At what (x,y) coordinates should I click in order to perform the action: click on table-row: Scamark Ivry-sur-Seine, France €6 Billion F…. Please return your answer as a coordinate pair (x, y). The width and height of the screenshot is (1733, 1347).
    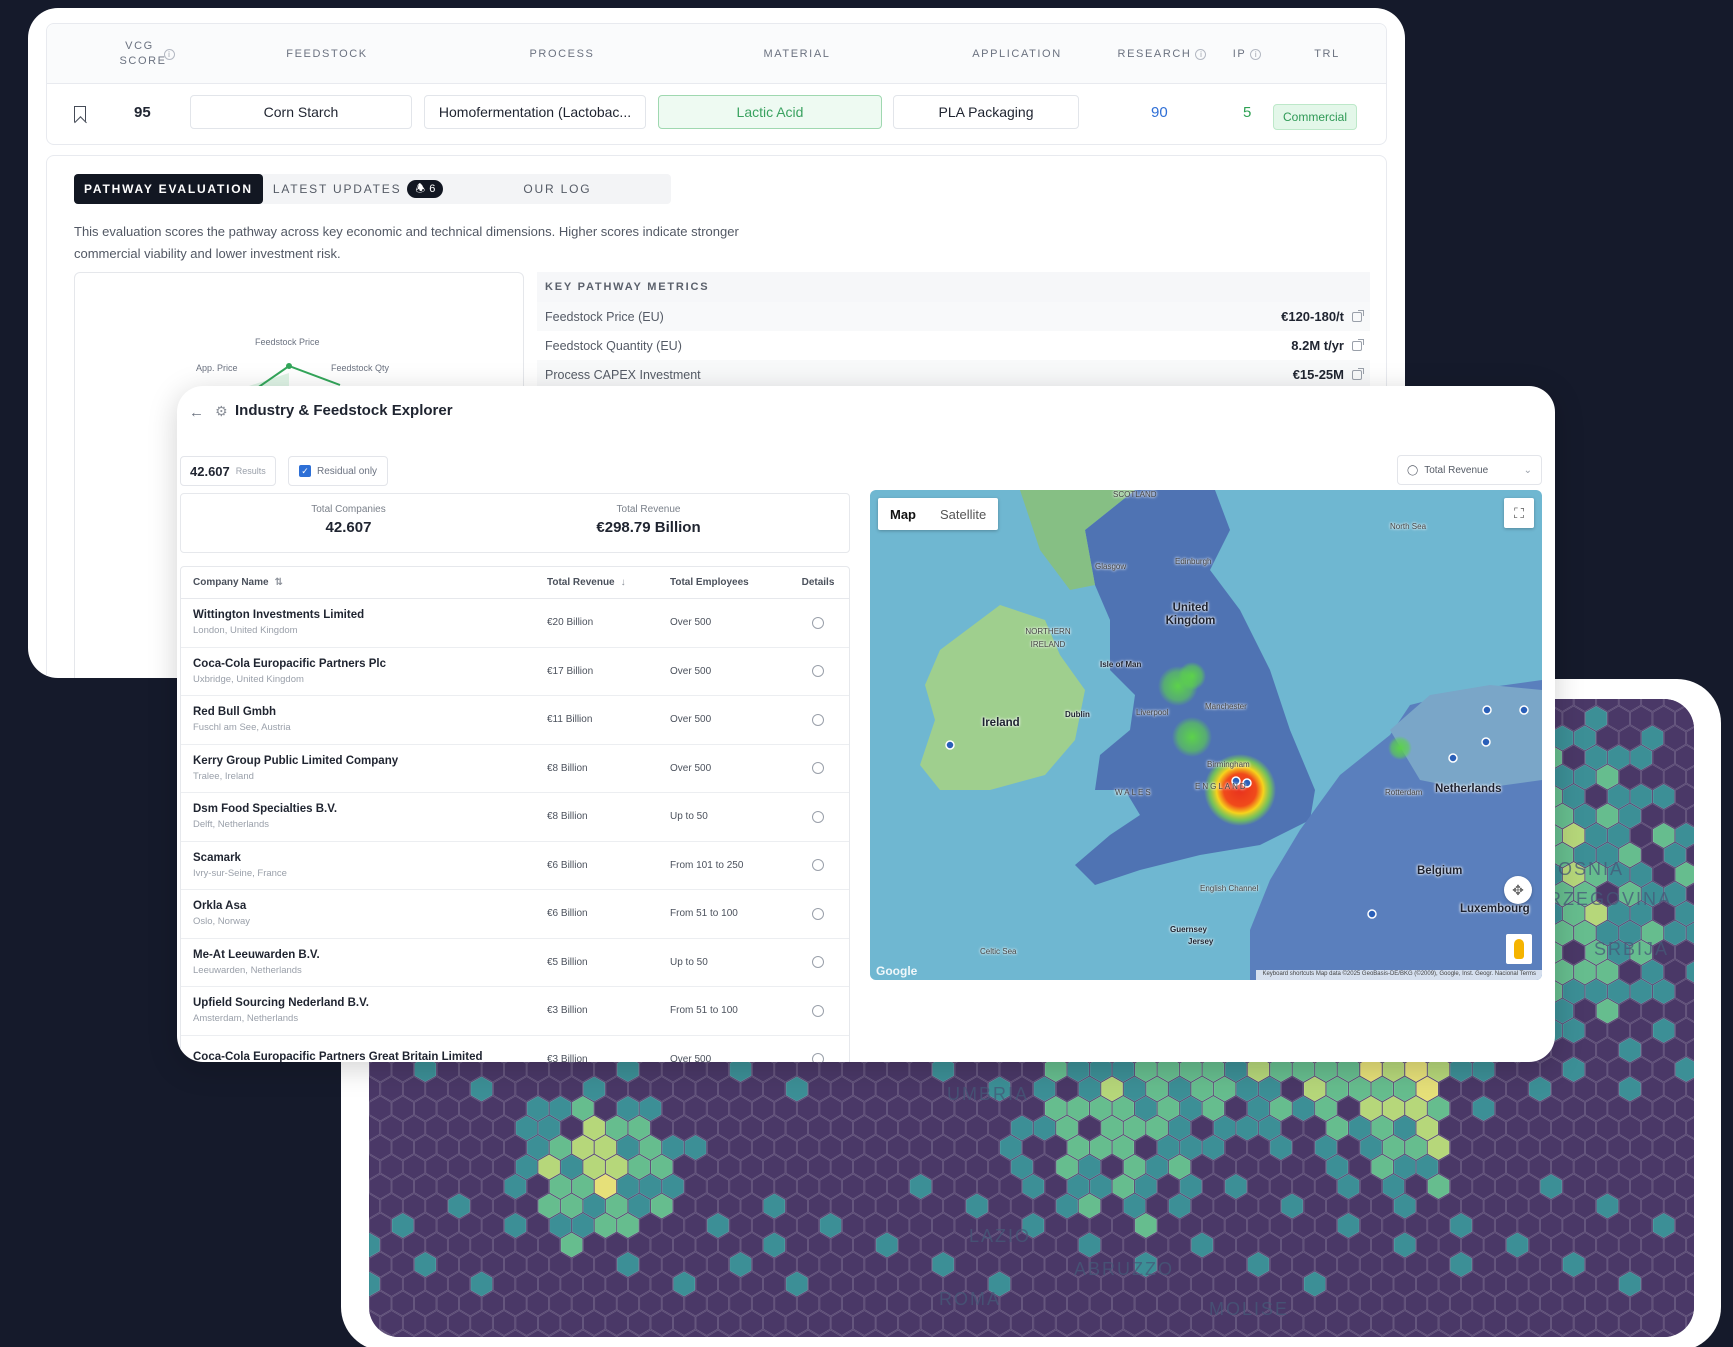
    Looking at the image, I should click on (515, 866).